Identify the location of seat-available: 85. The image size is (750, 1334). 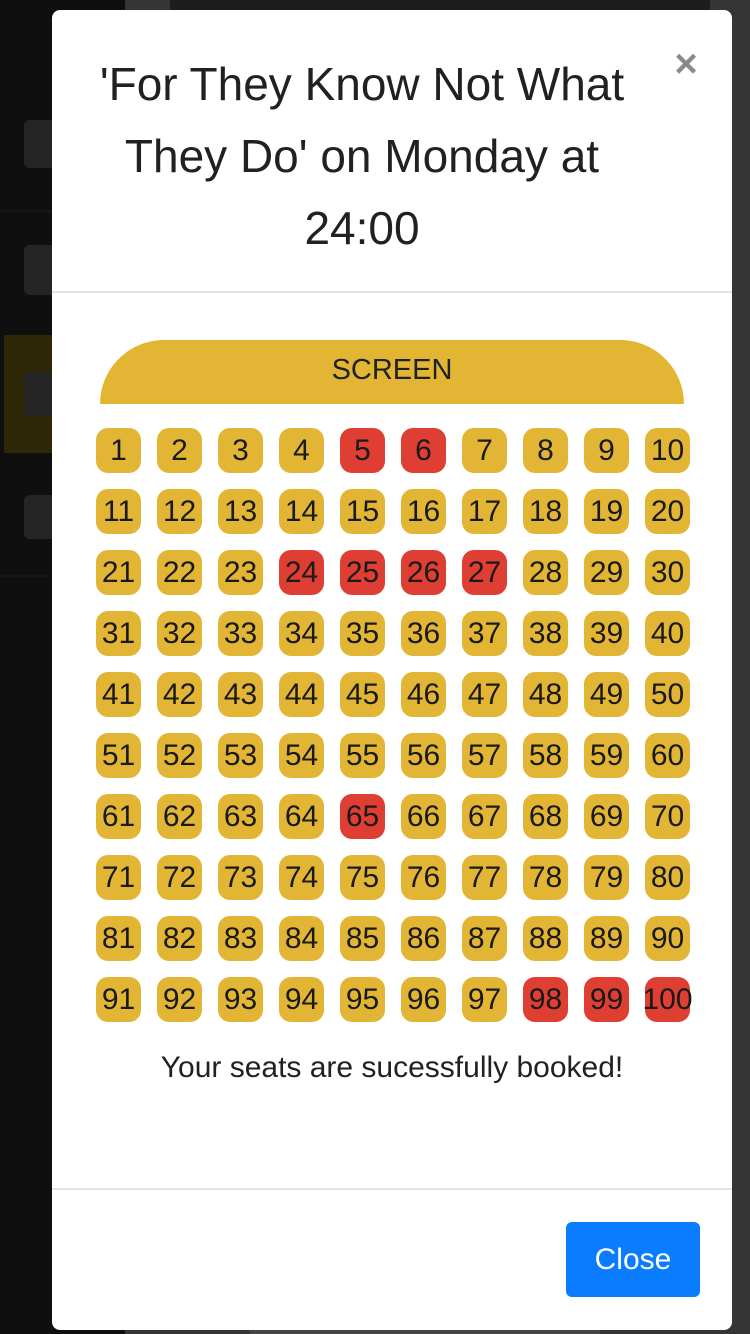
(362, 938).